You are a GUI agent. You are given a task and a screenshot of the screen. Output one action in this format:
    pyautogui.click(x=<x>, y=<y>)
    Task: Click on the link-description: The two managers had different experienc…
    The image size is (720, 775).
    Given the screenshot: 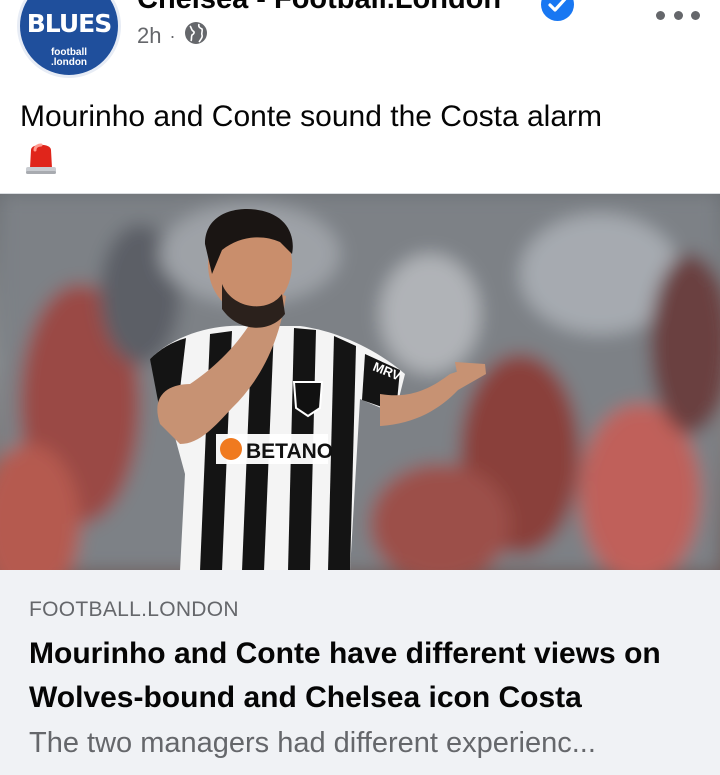 What is the action you would take?
    pyautogui.click(x=312, y=743)
    